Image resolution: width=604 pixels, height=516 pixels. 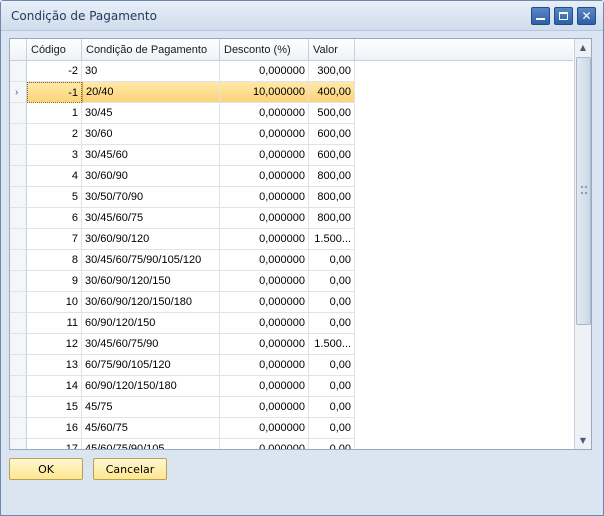 What do you see at coordinates (54, 92) in the screenshot?
I see `cell-codigo: -1` at bounding box center [54, 92].